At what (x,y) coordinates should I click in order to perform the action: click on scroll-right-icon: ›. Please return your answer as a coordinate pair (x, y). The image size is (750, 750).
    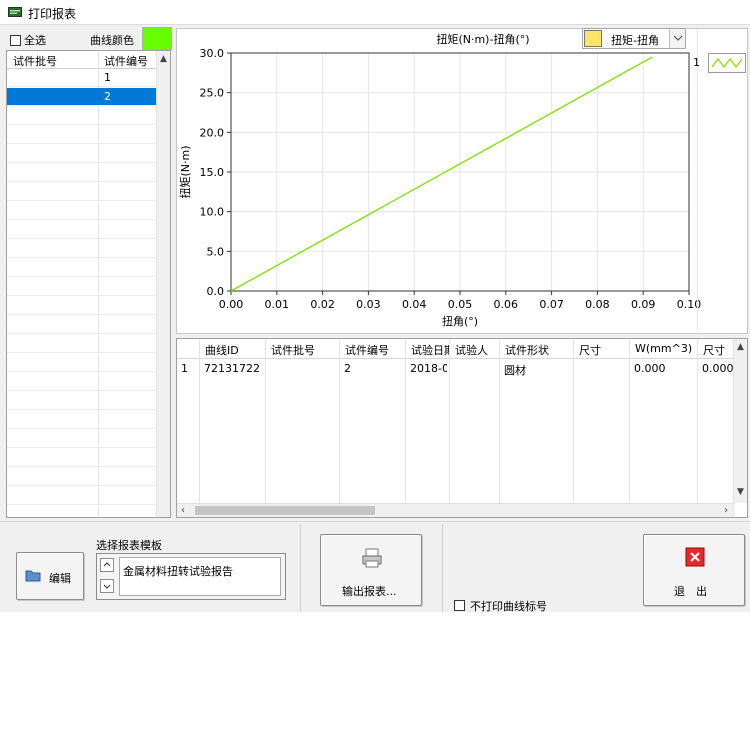
    Looking at the image, I should click on (726, 510).